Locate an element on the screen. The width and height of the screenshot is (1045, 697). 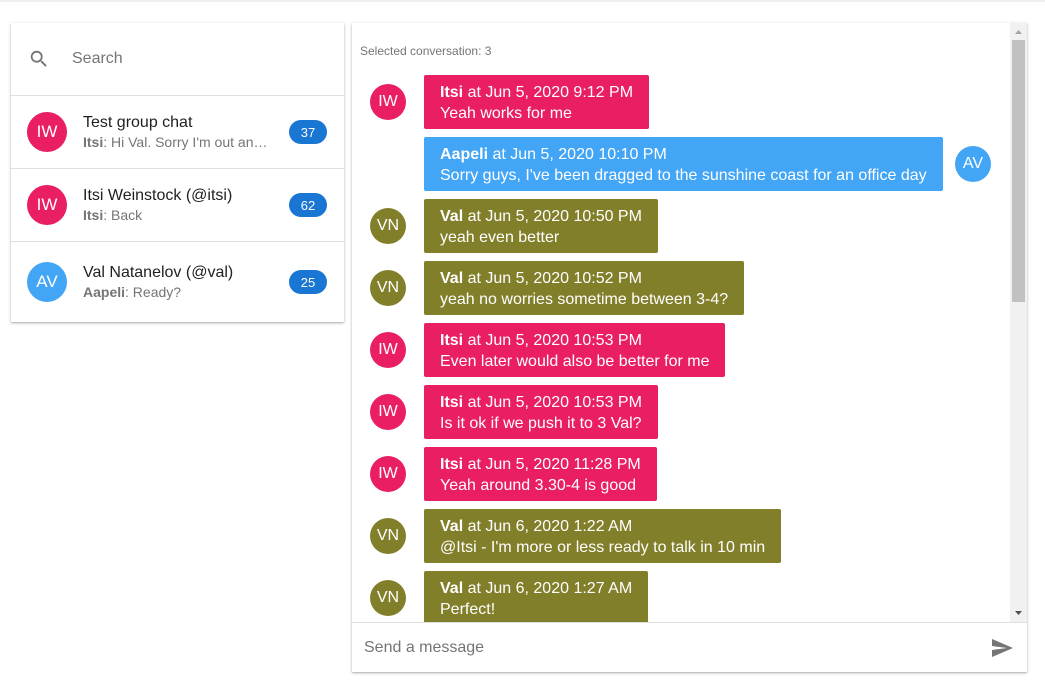
message-author: Aapeli is located at coordinates (464, 154).